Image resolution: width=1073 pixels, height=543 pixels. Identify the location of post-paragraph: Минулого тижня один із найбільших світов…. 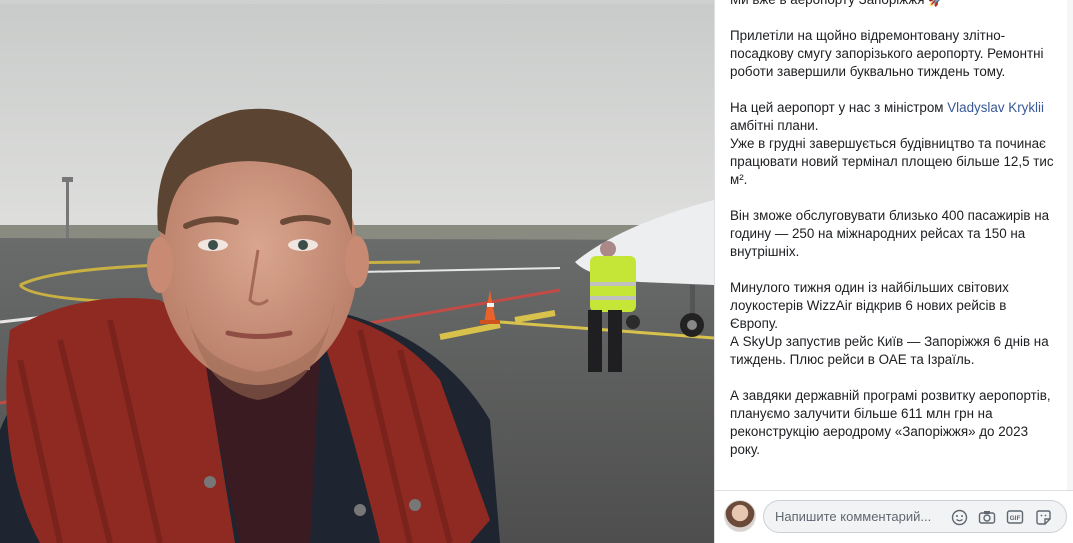
(889, 323).